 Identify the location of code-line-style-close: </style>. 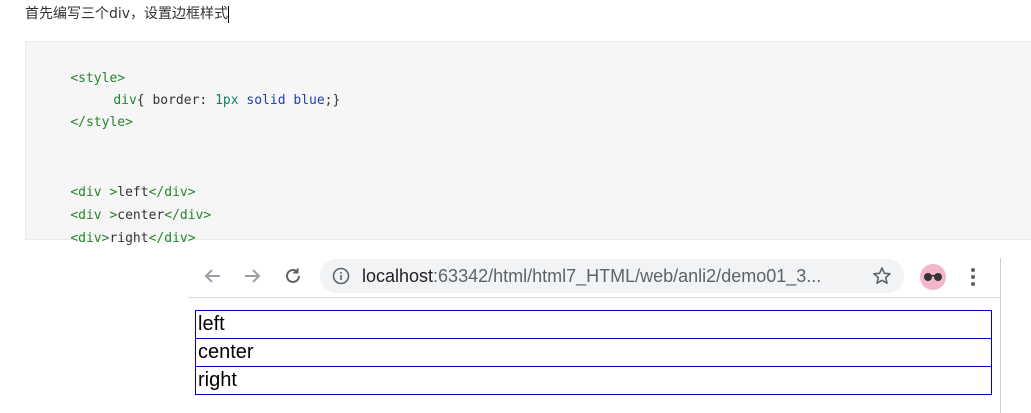
(86, 113).